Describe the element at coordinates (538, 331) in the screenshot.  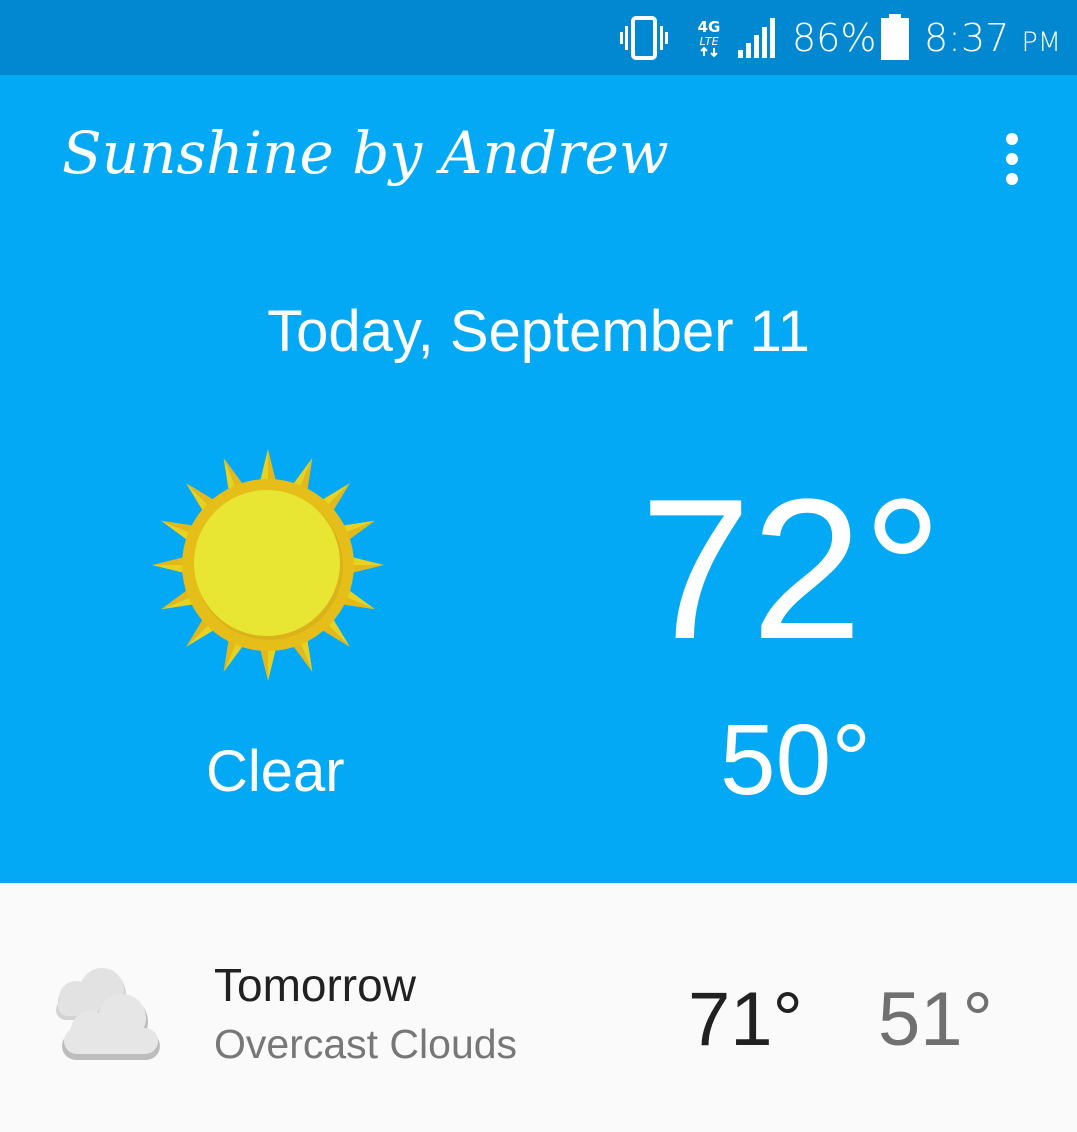
I see `today-date: Today, September 11` at that location.